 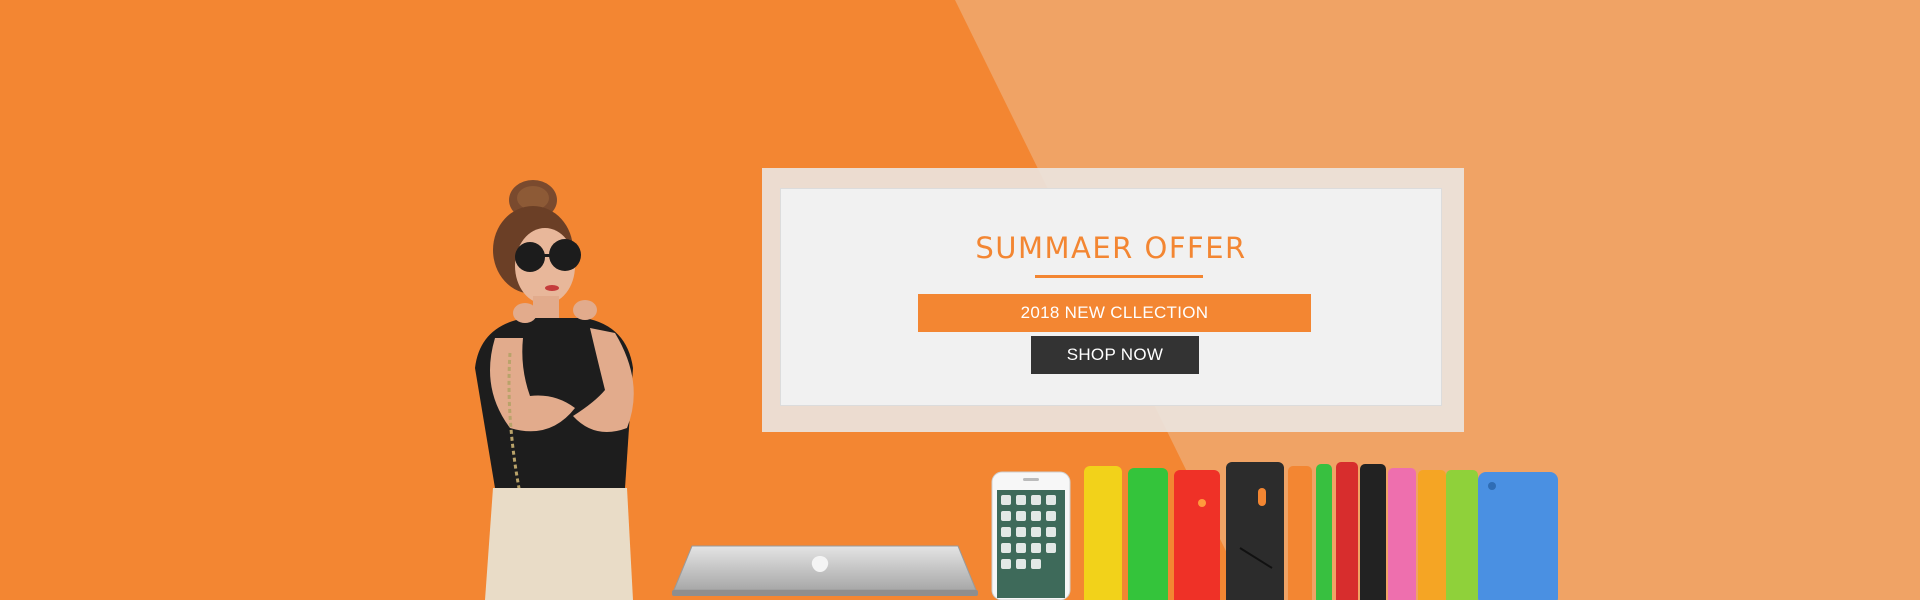 What do you see at coordinates (554, 390) in the screenshot?
I see `woman-model-image` at bounding box center [554, 390].